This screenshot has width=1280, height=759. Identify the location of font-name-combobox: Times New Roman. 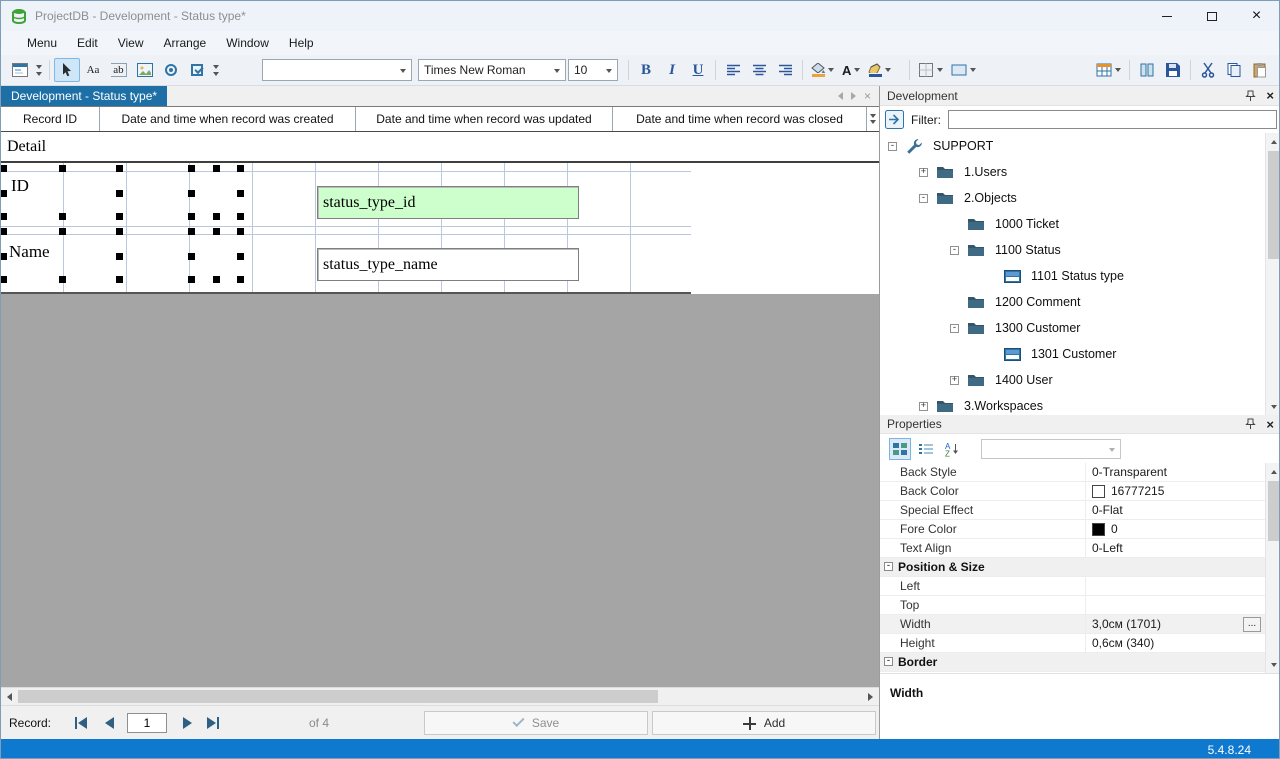
(492, 70).